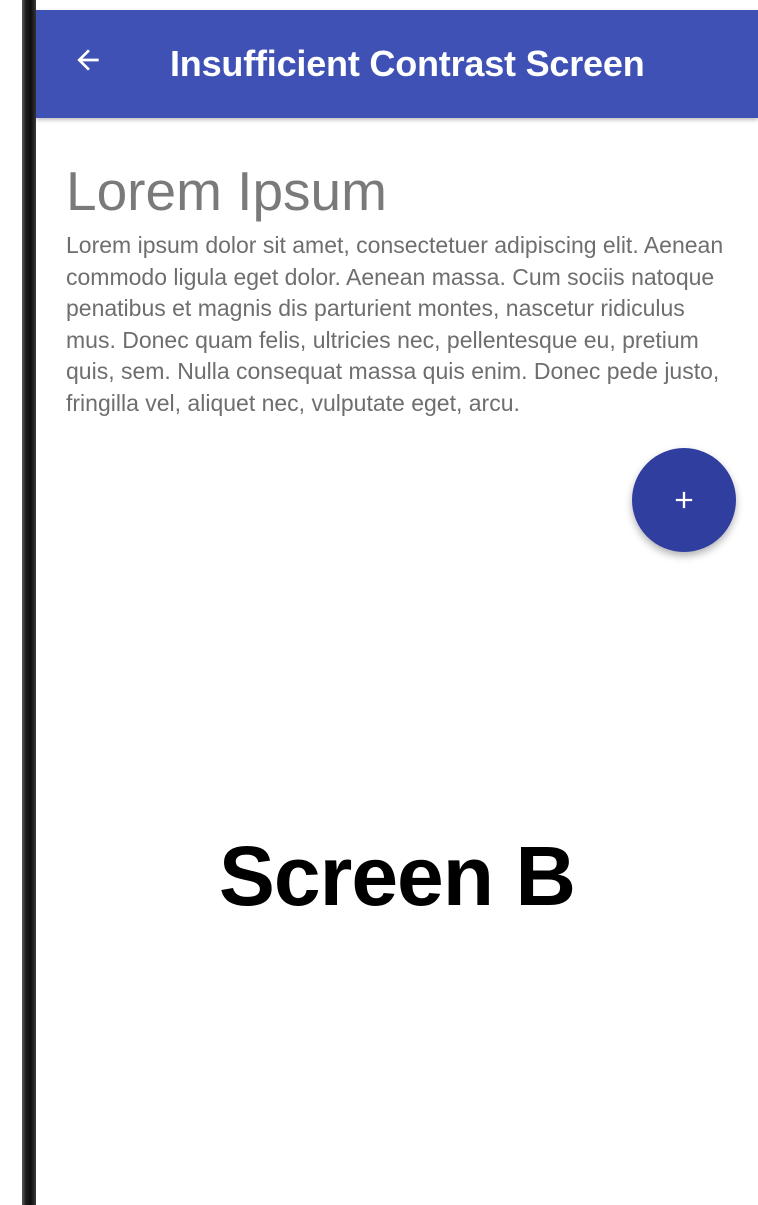 The height and width of the screenshot is (1205, 758). What do you see at coordinates (29, 602) in the screenshot?
I see `device-frame-edge` at bounding box center [29, 602].